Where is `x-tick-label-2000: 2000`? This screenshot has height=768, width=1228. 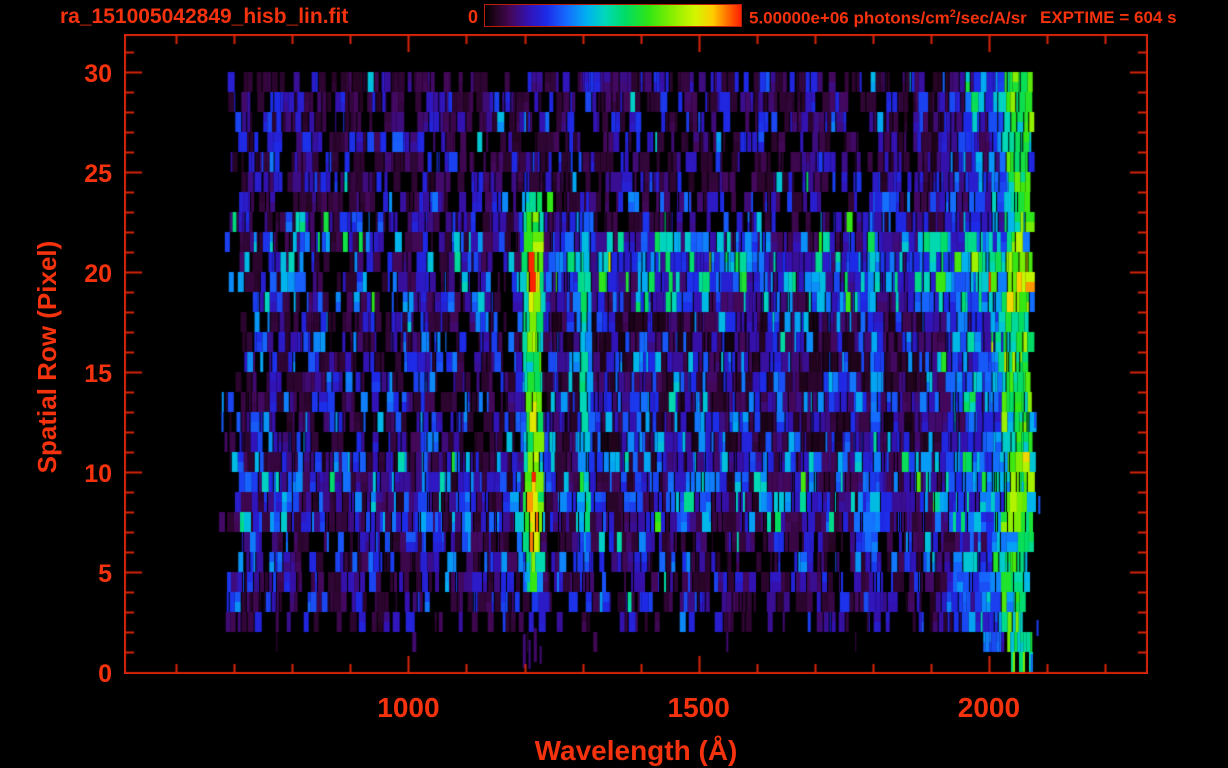
x-tick-label-2000: 2000 is located at coordinates (989, 707).